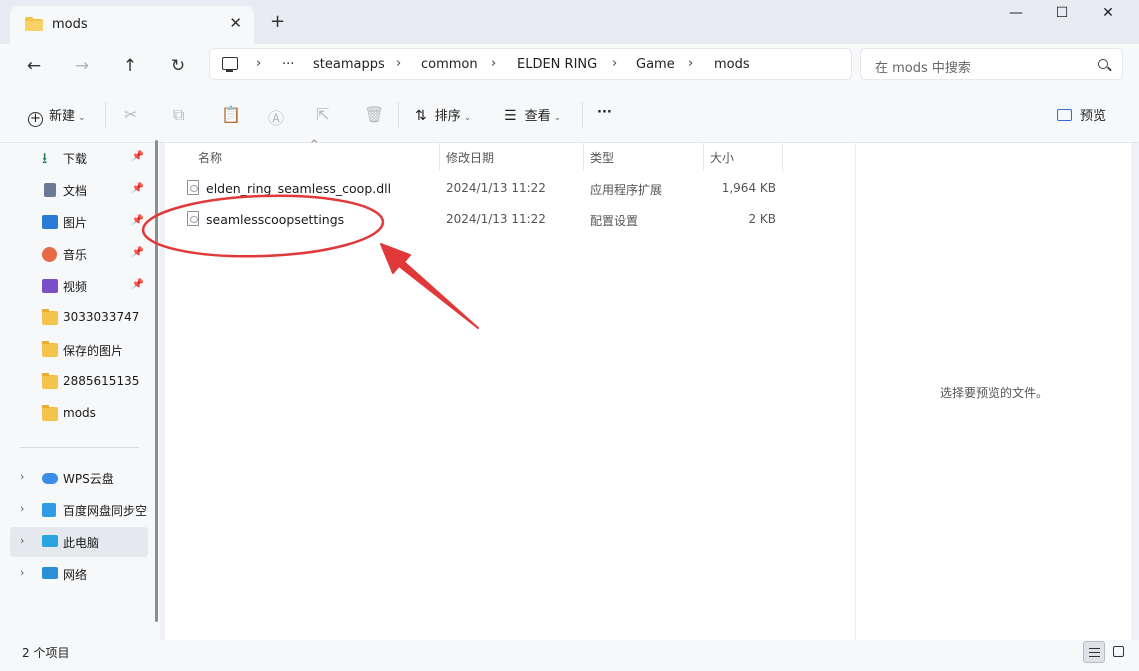 This screenshot has height=671, width=1139. Describe the element at coordinates (132, 25) in the screenshot. I see `tab-mods: mods ✕` at that location.